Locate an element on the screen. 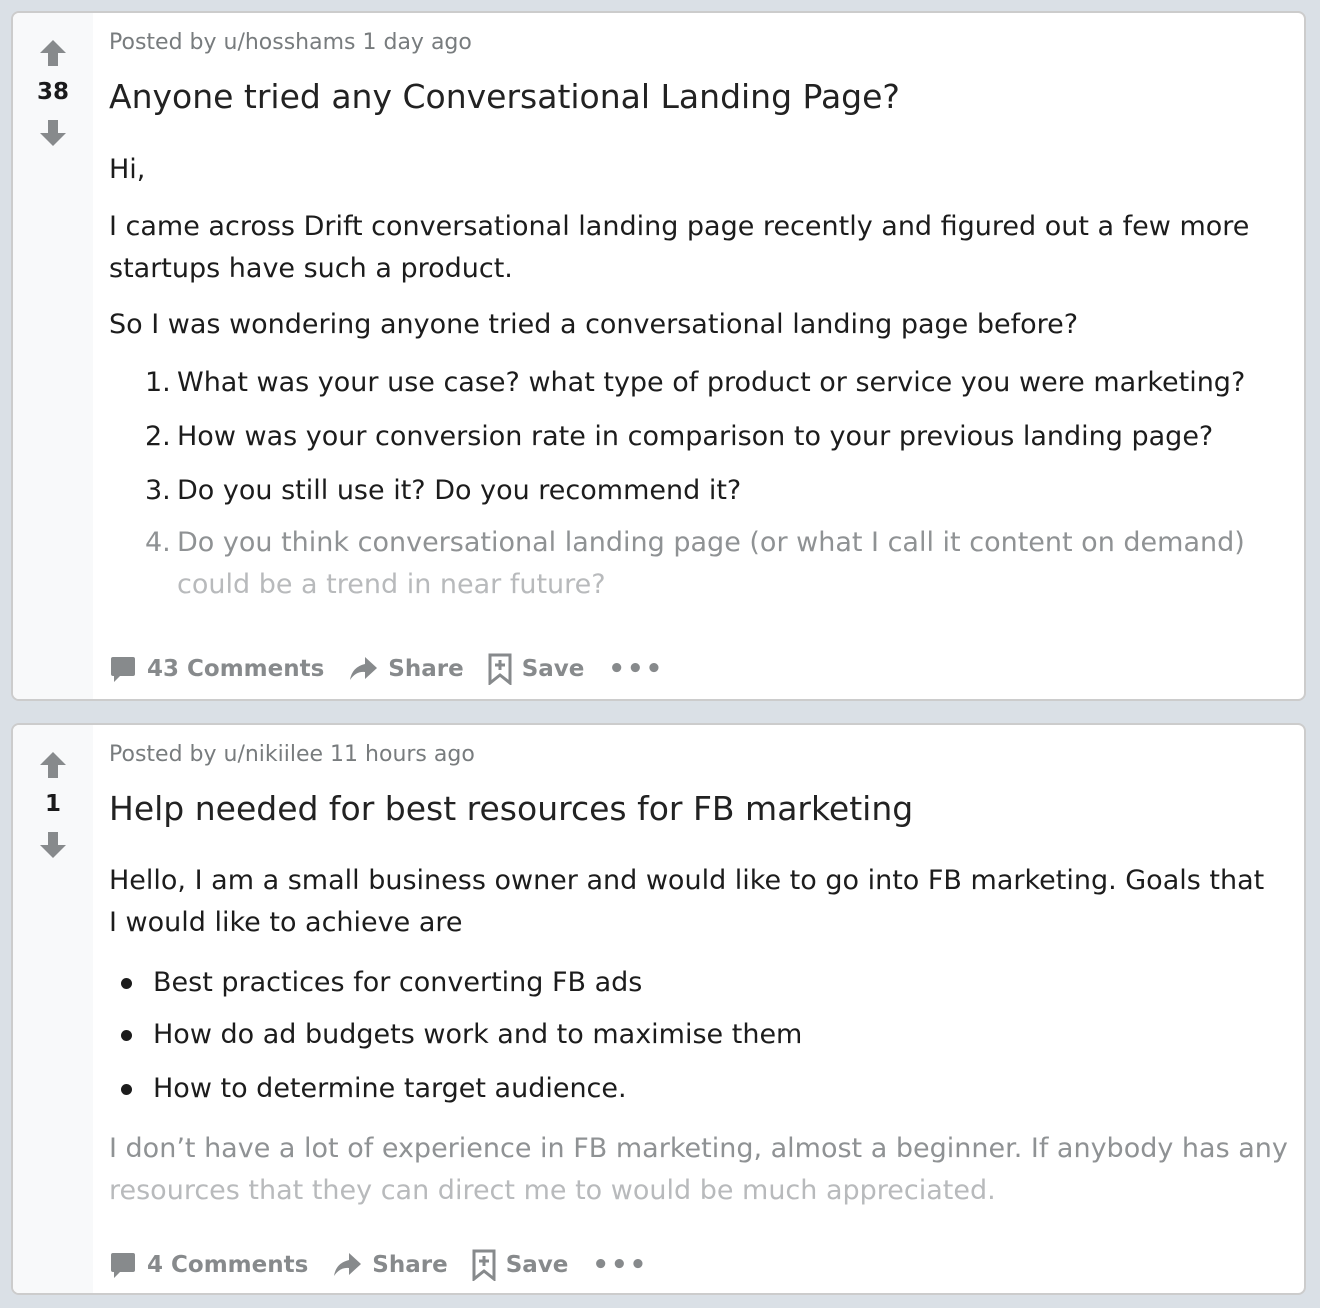  comments-button: 4 Comments is located at coordinates (208, 1265).